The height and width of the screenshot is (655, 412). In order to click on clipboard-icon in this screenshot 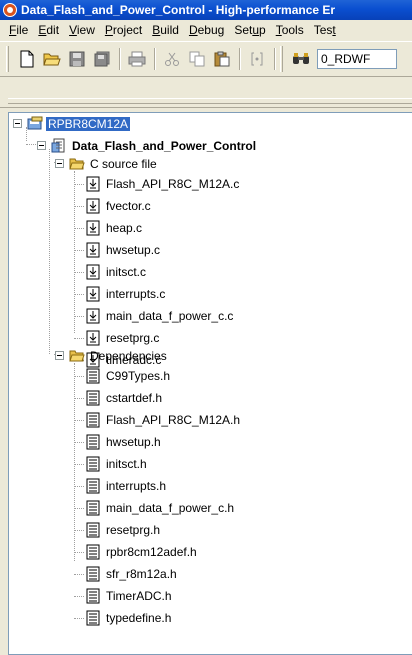, I will do `click(222, 59)`.